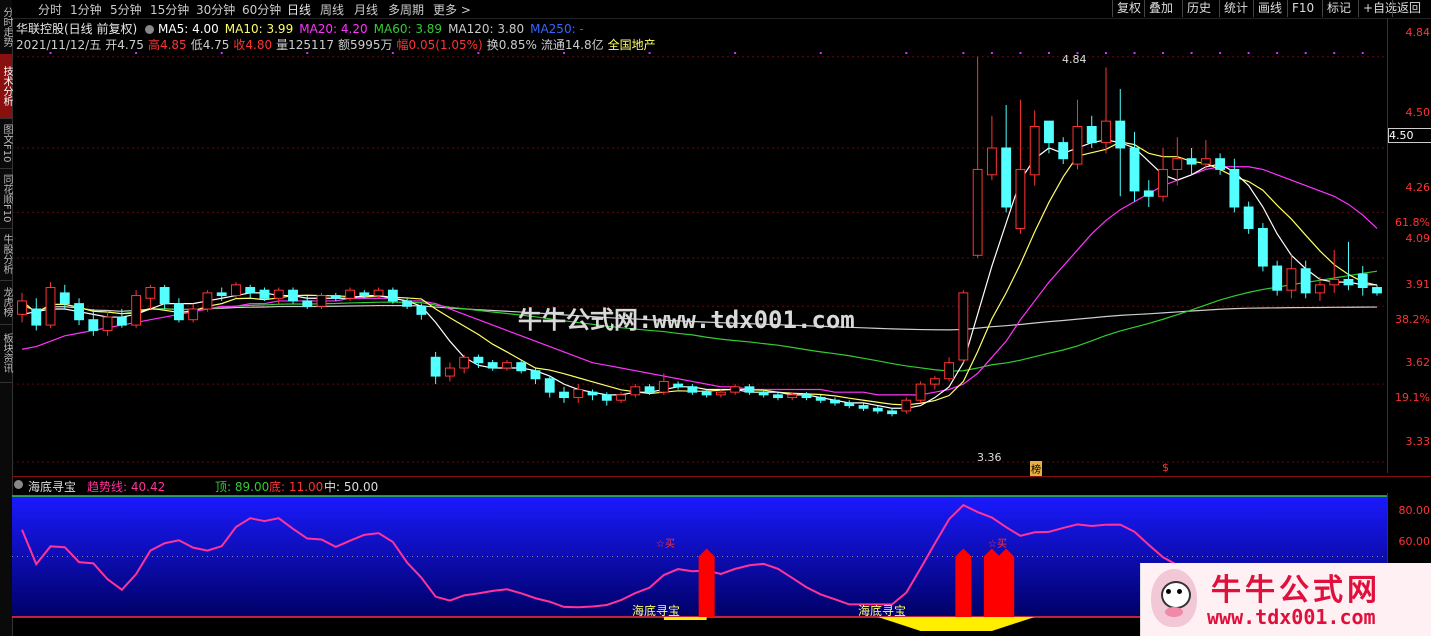 This screenshot has height=636, width=1431. I want to click on period-tab-7: 周线, so click(332, 9).